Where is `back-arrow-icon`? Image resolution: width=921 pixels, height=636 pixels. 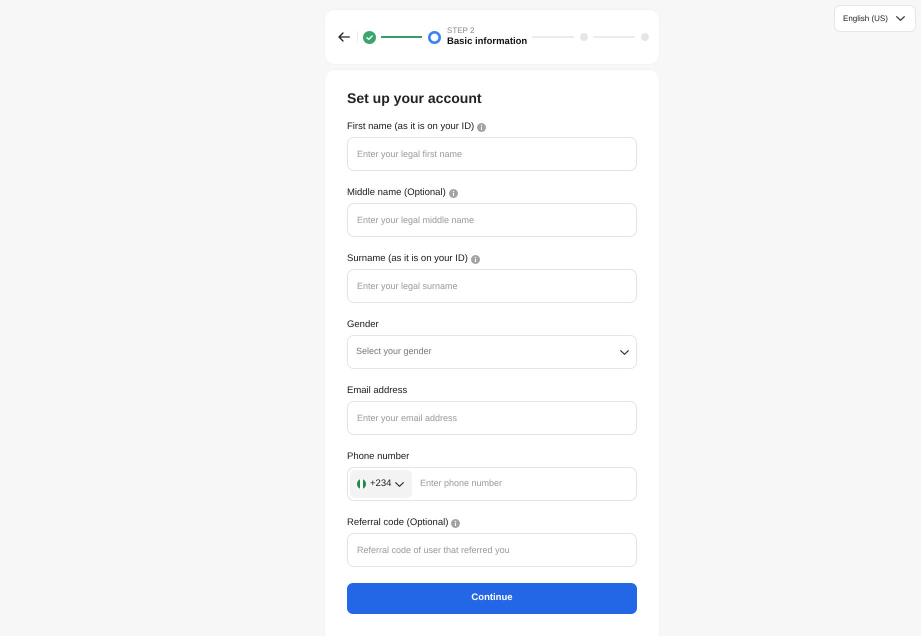 back-arrow-icon is located at coordinates (344, 37).